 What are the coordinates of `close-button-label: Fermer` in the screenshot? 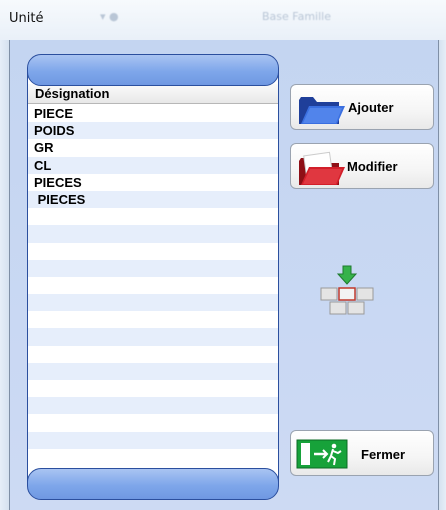 It's located at (383, 454).